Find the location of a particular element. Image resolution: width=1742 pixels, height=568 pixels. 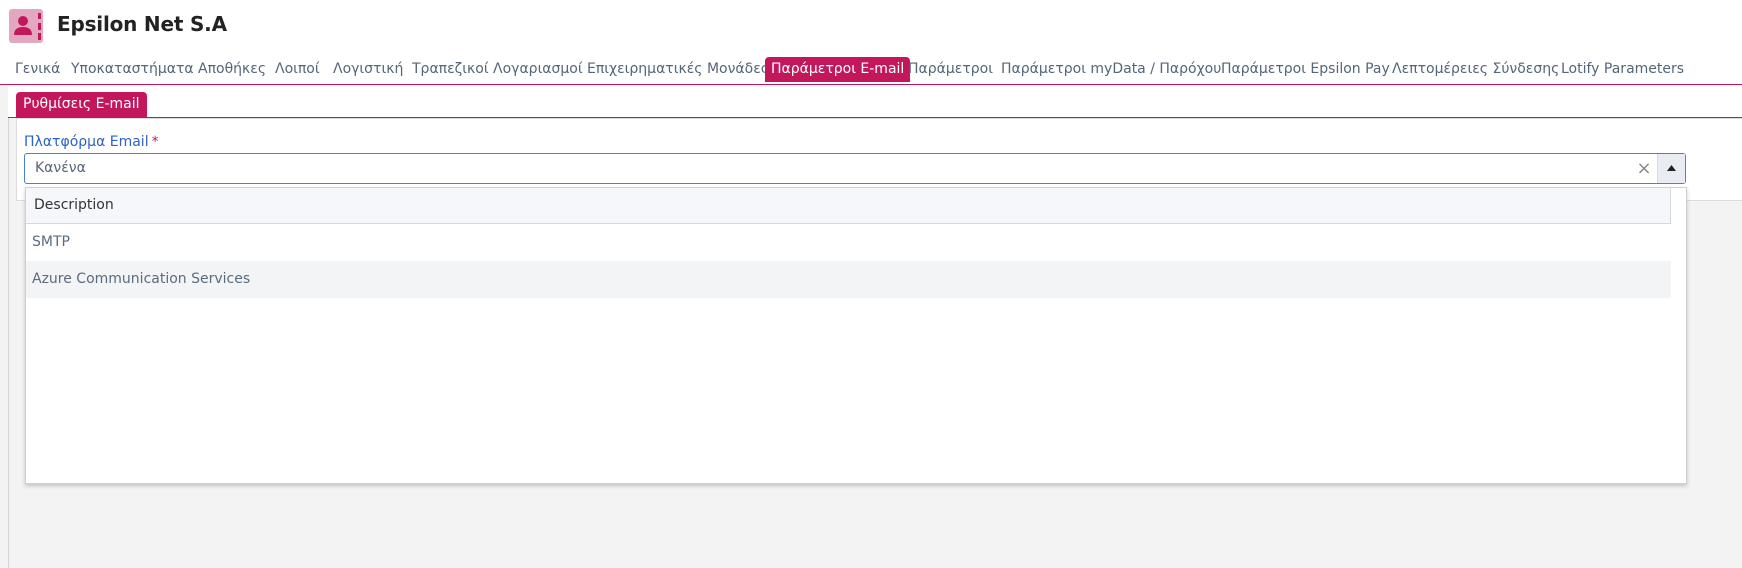

tab-epsilon-pay-parameters: Παράμετροι Epsilon Pay is located at coordinates (1305, 69).